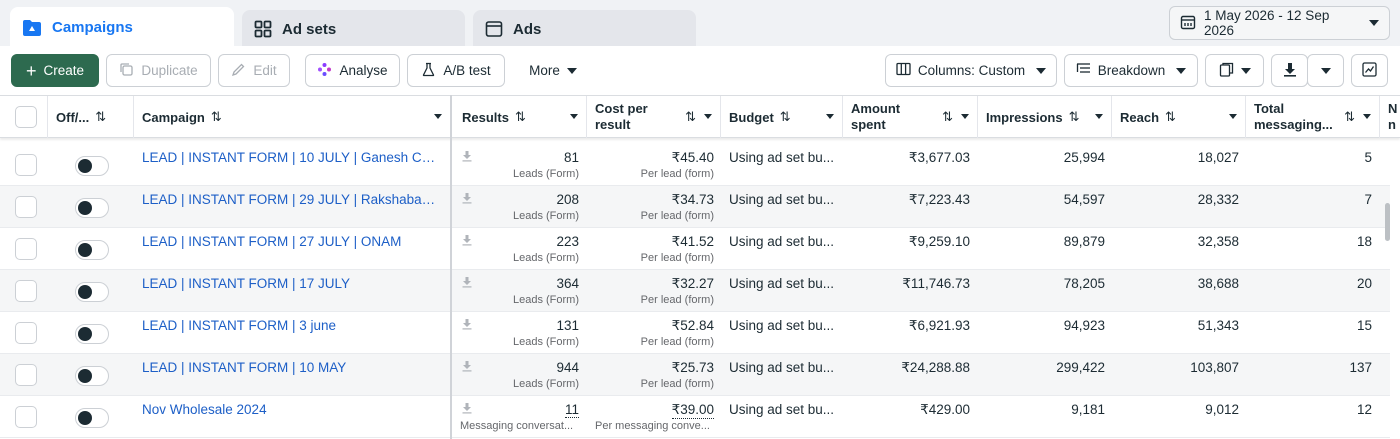  What do you see at coordinates (158, 70) in the screenshot?
I see `duplicate-button: Duplicate` at bounding box center [158, 70].